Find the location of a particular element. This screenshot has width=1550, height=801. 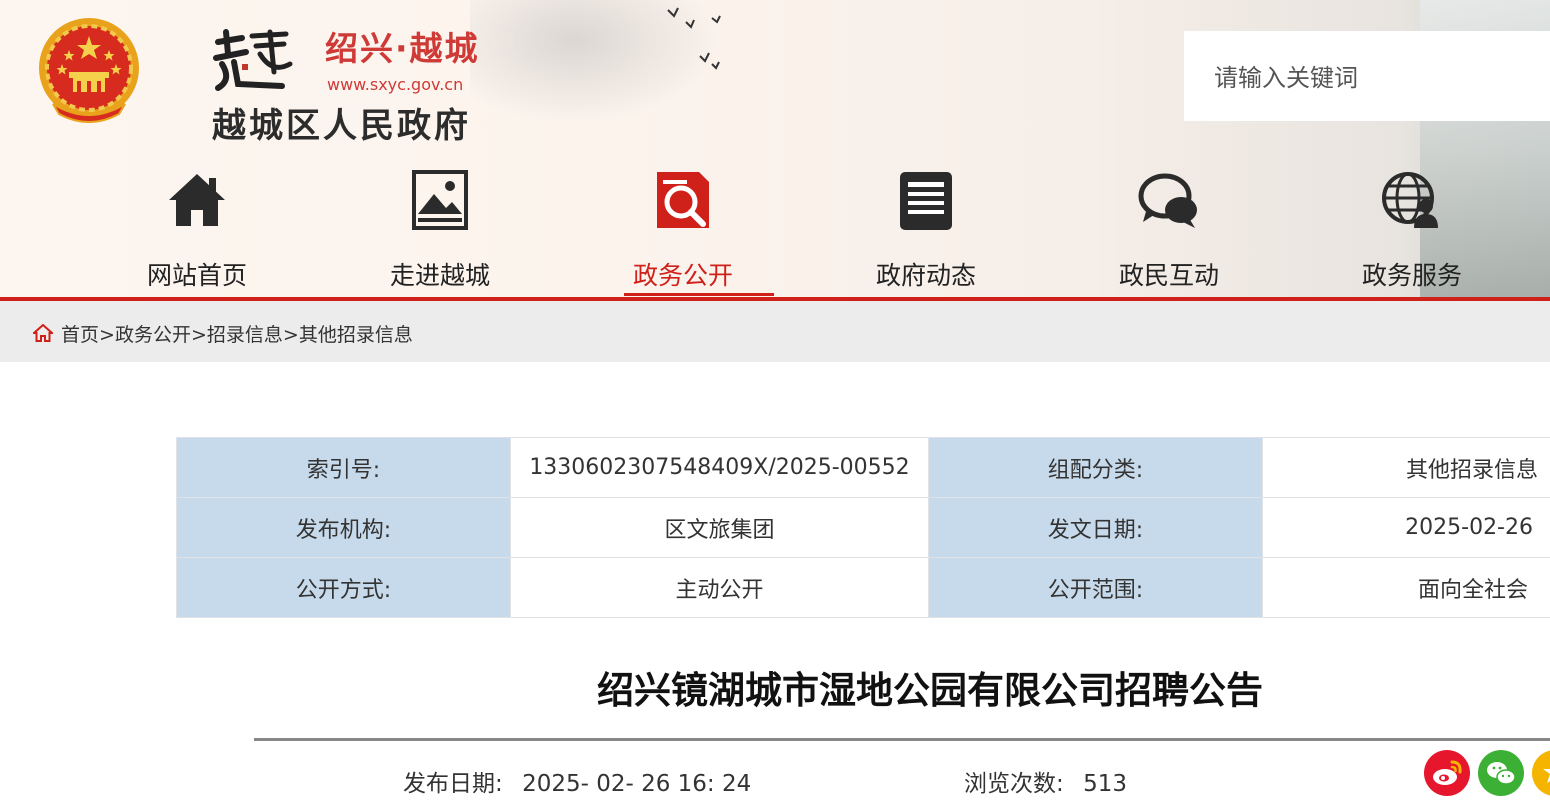

view-count-label: 浏览次数: is located at coordinates (1014, 784).